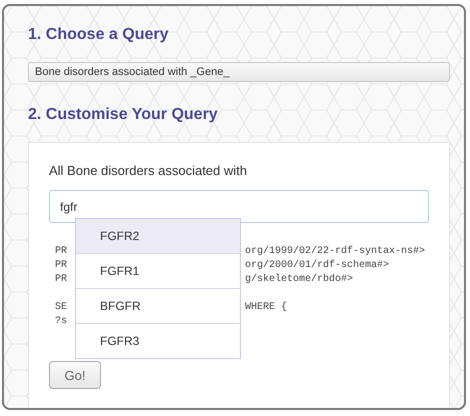  Describe the element at coordinates (158, 236) in the screenshot. I see `suggestion-item: FGFR2` at that location.